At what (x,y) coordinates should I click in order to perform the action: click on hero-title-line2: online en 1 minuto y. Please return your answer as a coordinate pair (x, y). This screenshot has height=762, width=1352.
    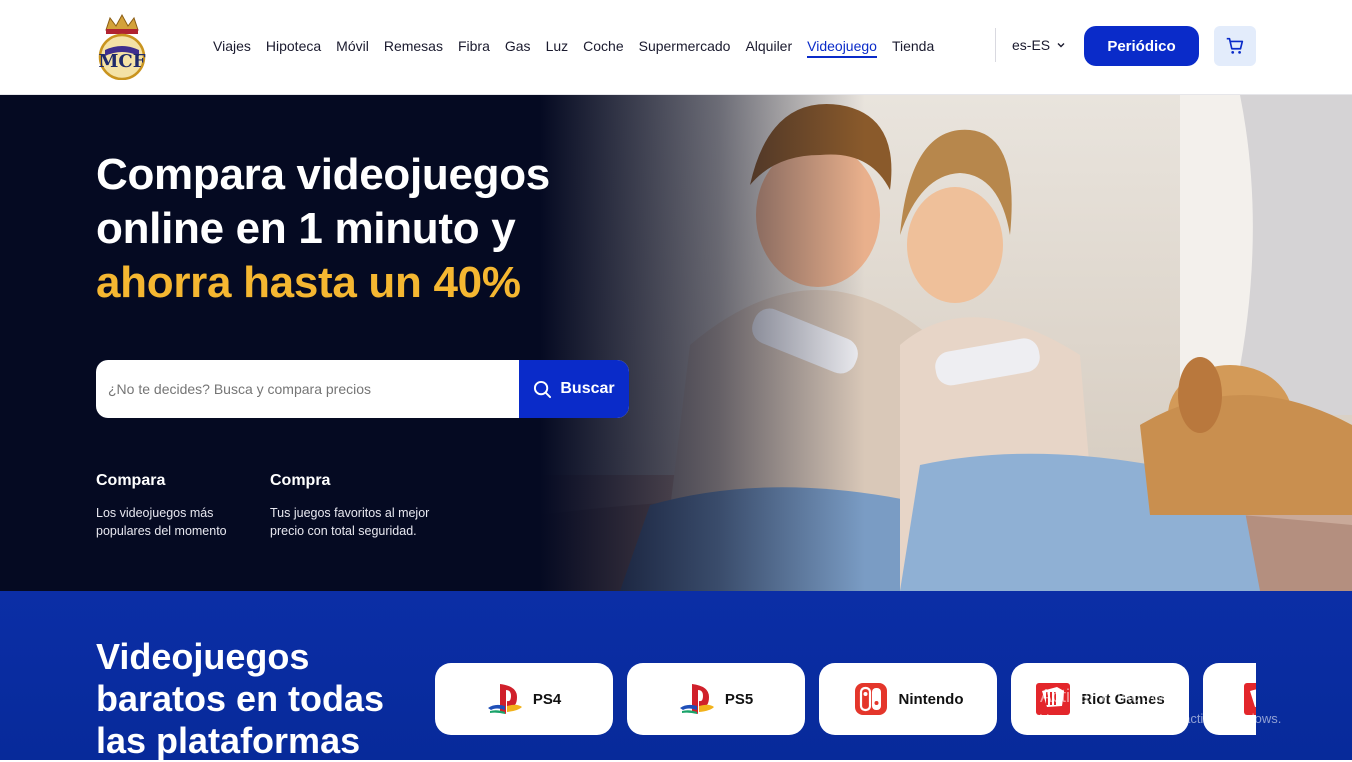
    Looking at the image, I should click on (306, 228).